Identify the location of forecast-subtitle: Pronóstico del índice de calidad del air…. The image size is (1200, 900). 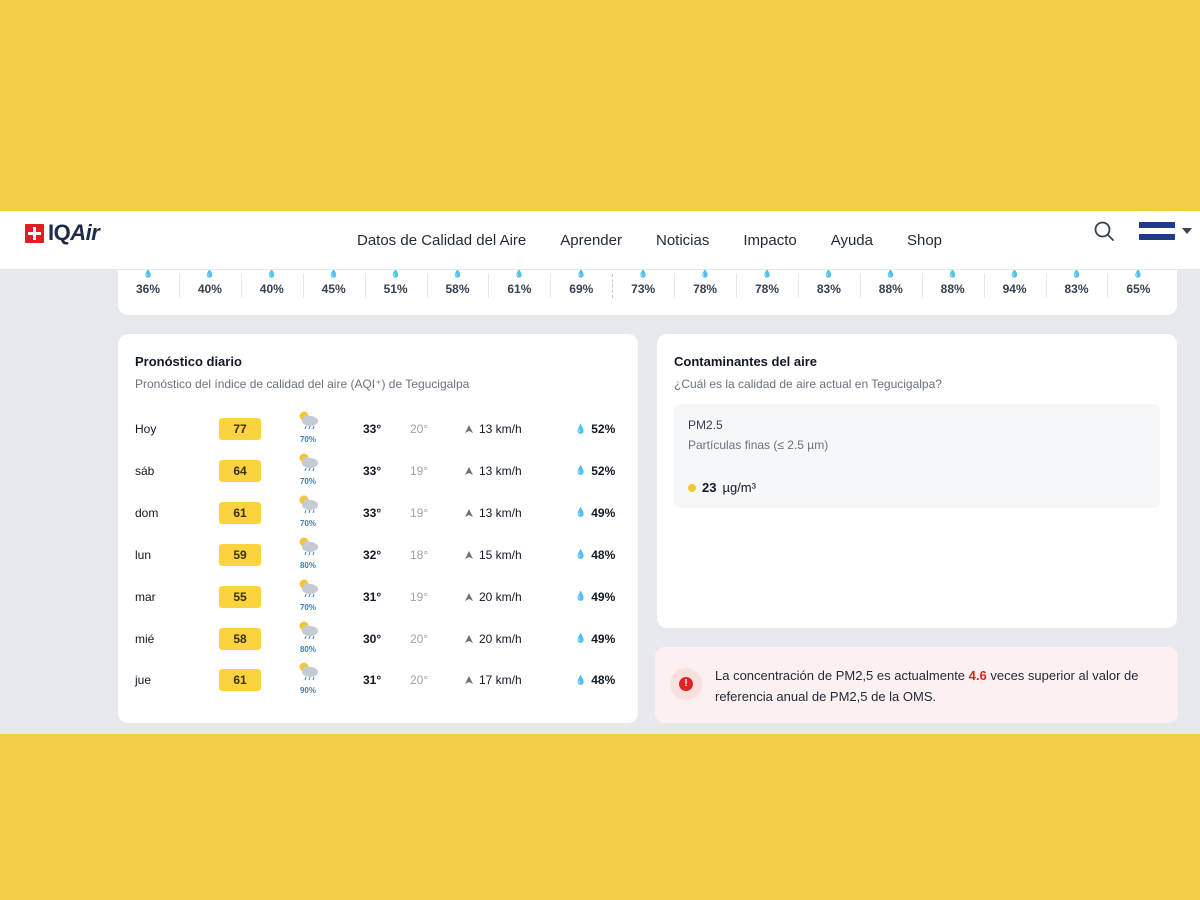
(302, 384).